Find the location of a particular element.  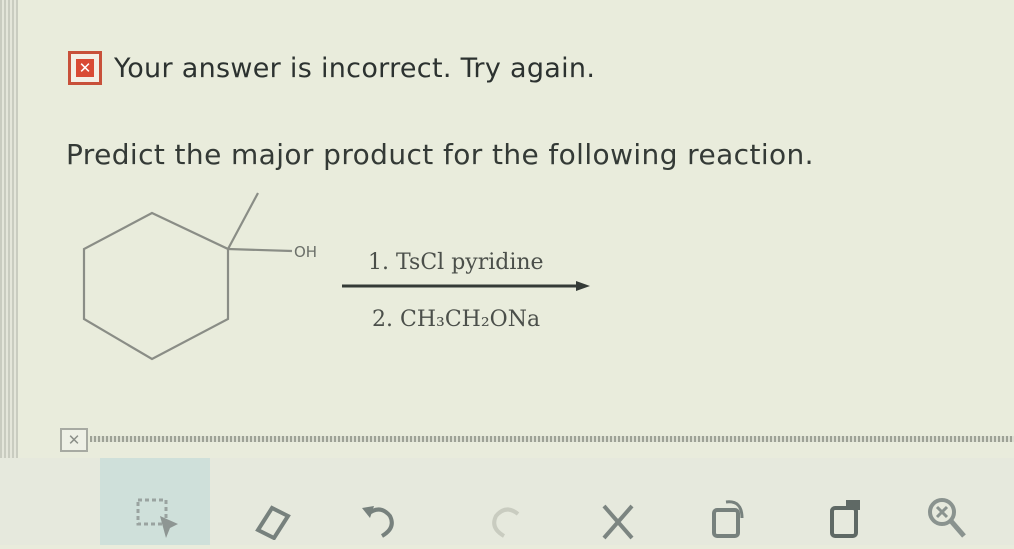

undo-icon is located at coordinates (378, 522).